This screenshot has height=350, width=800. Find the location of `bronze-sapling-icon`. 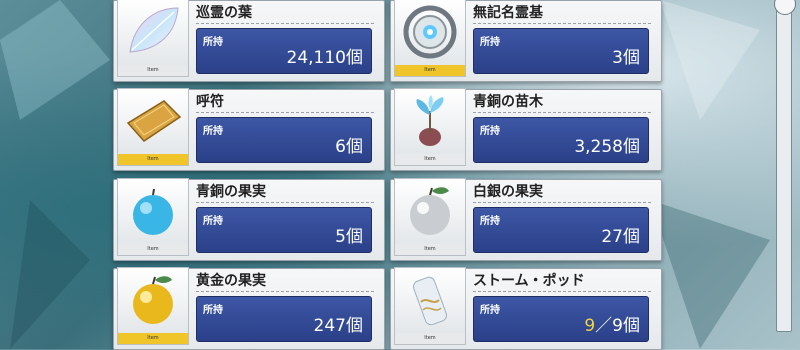

bronze-sapling-icon is located at coordinates (430, 120).